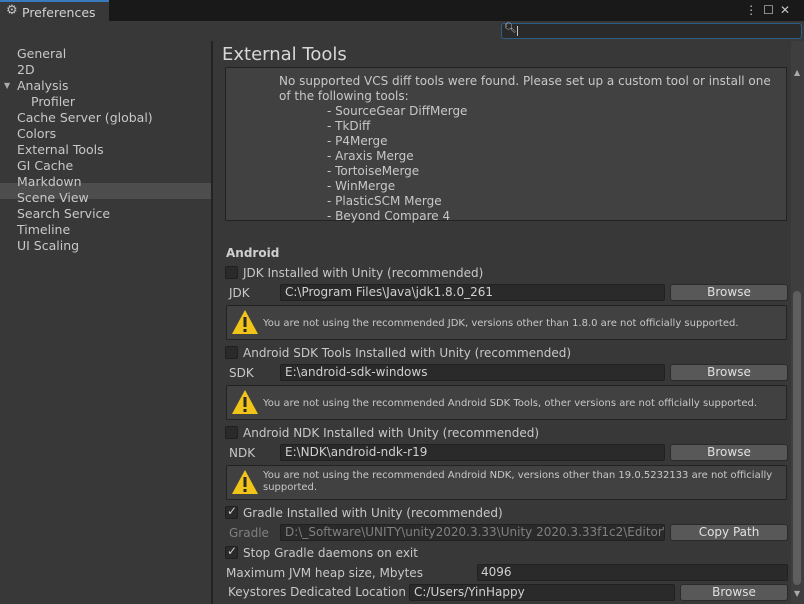  I want to click on sdk-installed-checkbox, so click(231, 352).